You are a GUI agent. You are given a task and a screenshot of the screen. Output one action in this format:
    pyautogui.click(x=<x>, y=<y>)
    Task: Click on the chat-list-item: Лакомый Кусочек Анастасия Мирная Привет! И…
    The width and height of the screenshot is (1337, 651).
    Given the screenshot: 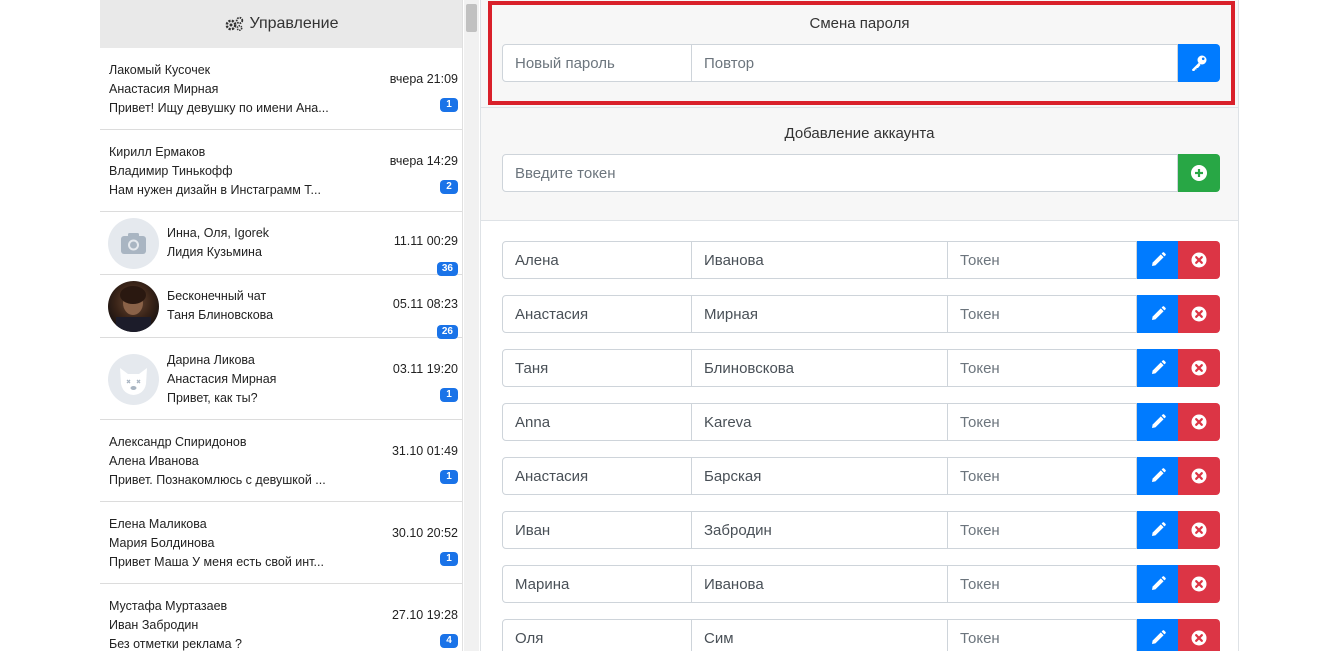 What is the action you would take?
    pyautogui.click(x=281, y=89)
    